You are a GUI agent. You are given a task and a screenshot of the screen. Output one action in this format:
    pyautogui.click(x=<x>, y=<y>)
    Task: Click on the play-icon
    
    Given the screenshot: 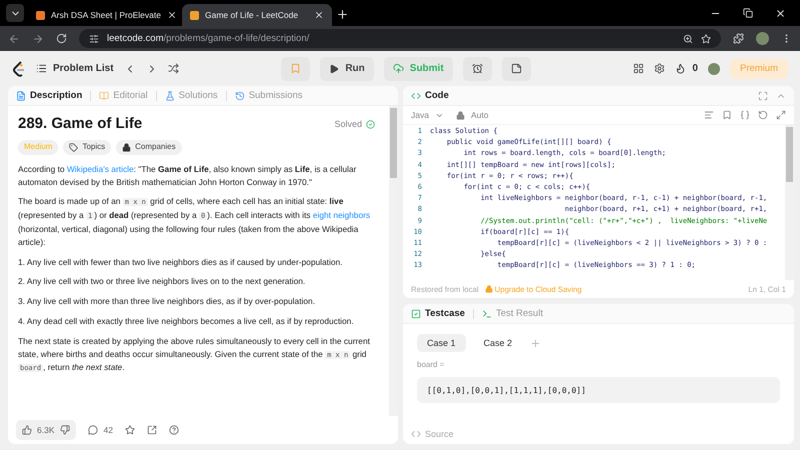 What is the action you would take?
    pyautogui.click(x=334, y=69)
    